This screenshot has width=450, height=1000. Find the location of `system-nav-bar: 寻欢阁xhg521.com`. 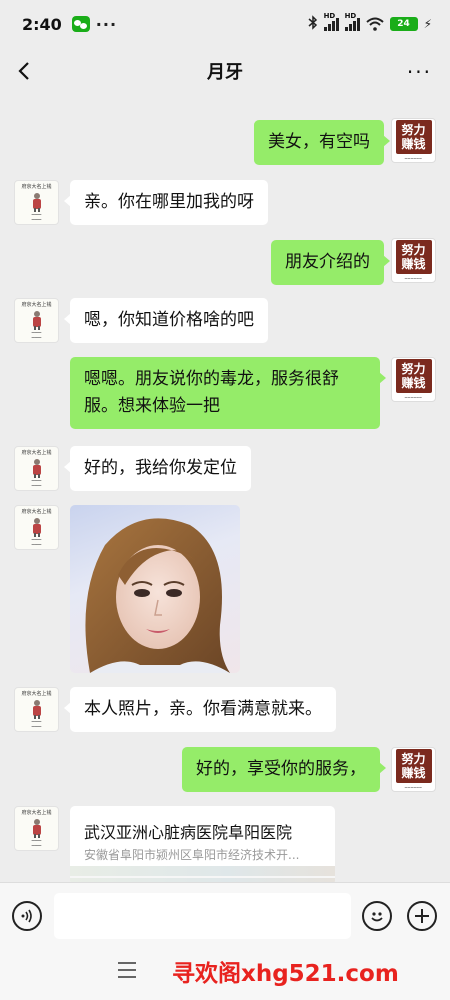

system-nav-bar: 寻欢阁xhg521.com is located at coordinates (225, 974).